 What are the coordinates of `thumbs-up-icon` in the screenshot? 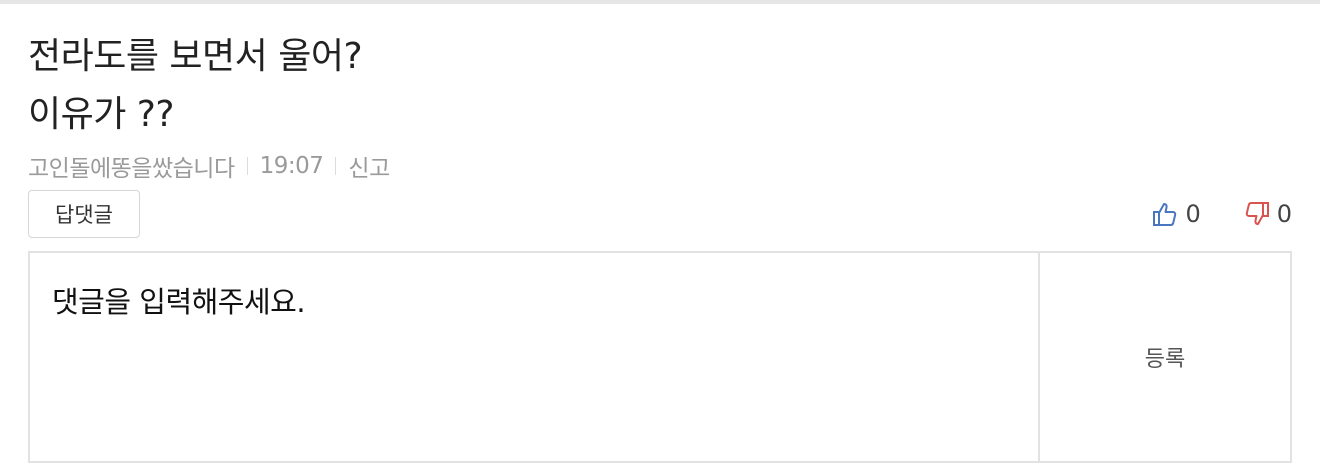 It's located at (1165, 214).